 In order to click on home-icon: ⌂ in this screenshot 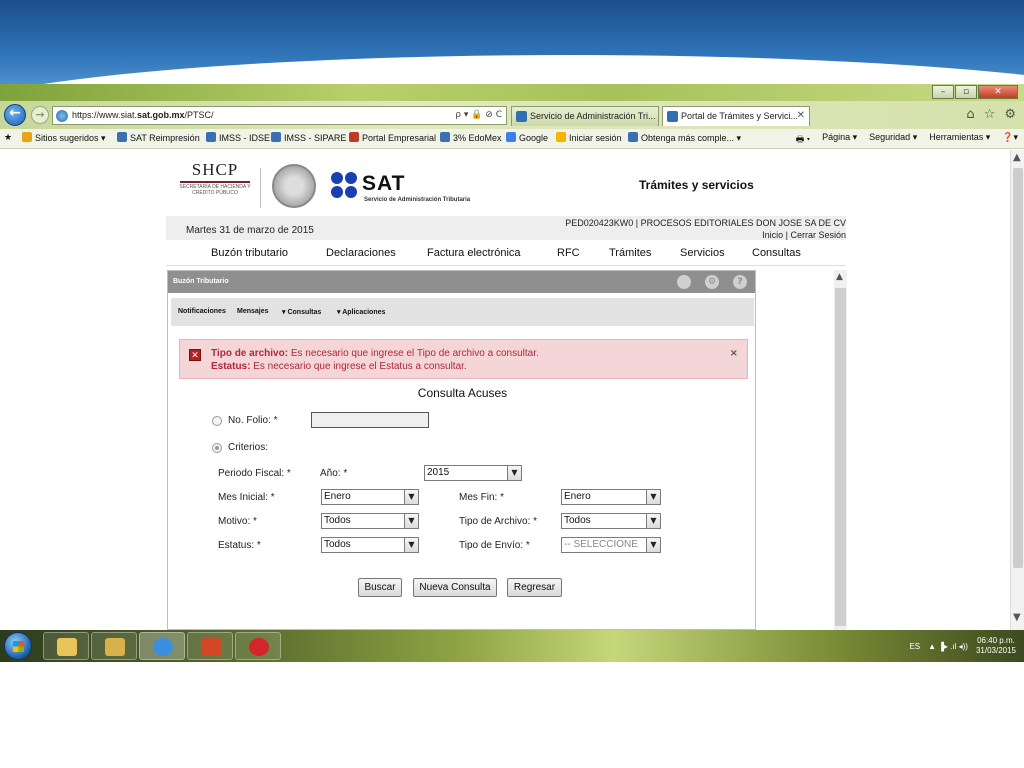, I will do `click(970, 114)`.